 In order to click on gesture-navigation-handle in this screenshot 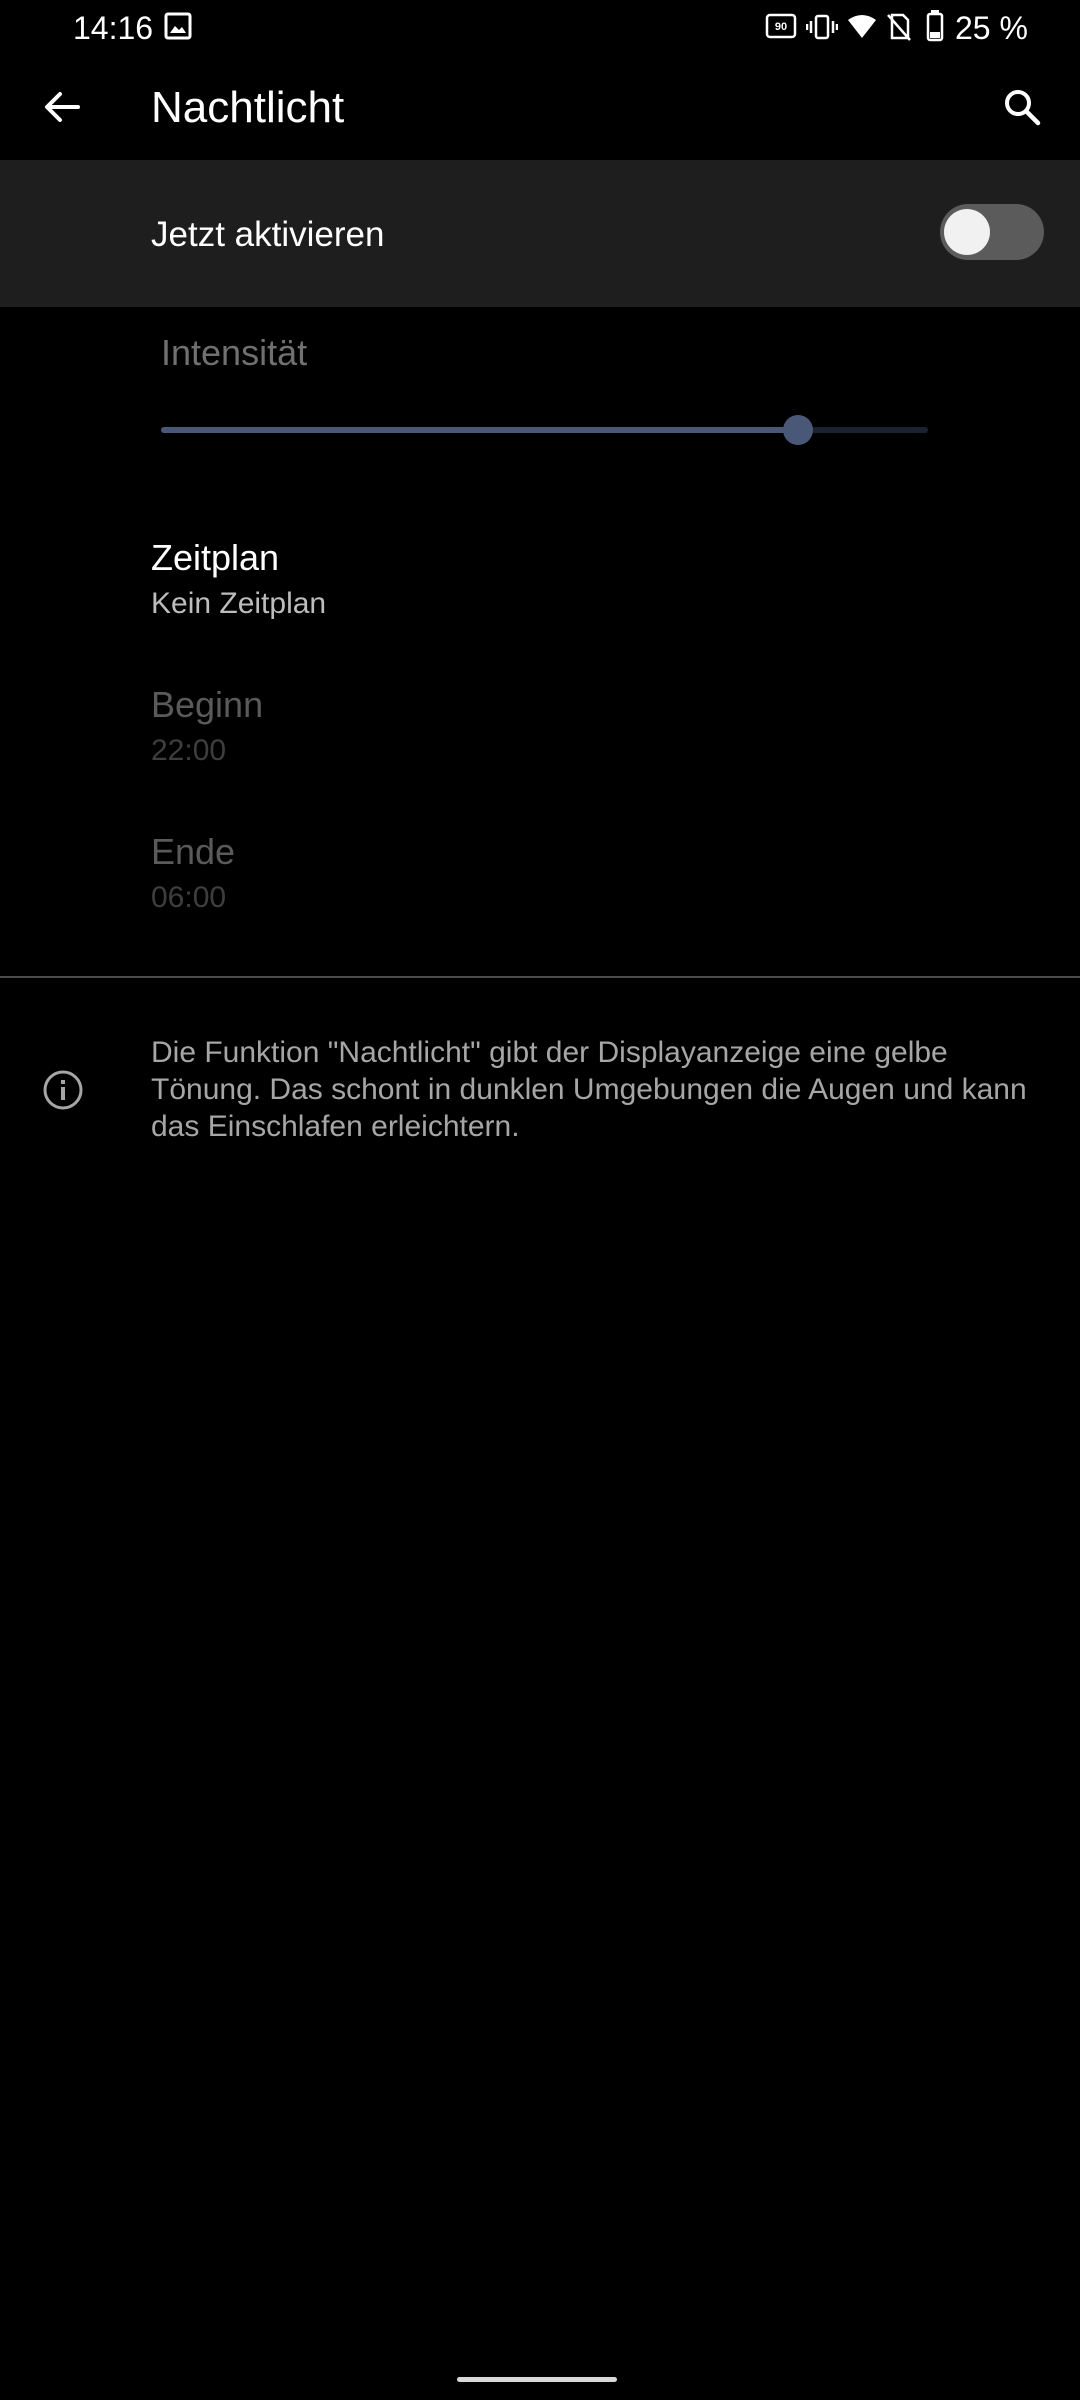, I will do `click(537, 2379)`.